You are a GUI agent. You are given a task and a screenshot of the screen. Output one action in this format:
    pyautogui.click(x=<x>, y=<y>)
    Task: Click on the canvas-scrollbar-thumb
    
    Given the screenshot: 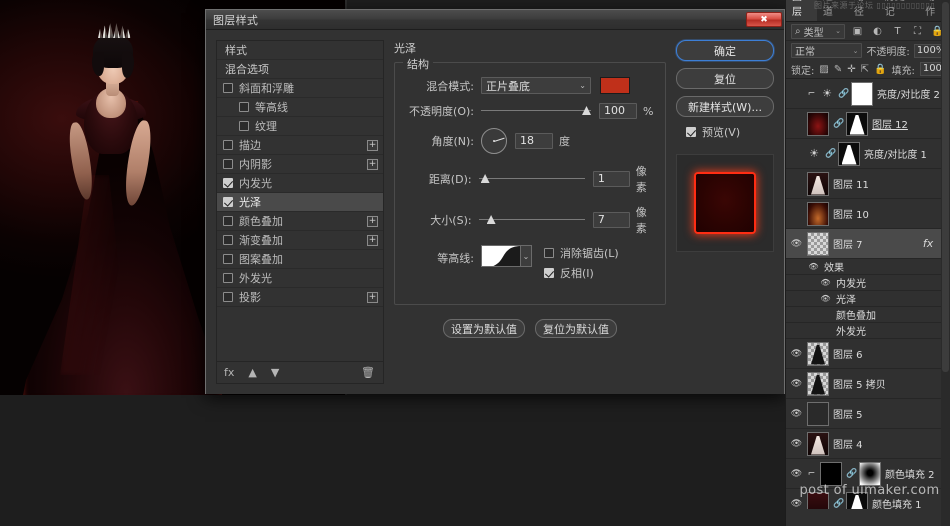 What is the action you would take?
    pyautogui.click(x=945, y=187)
    